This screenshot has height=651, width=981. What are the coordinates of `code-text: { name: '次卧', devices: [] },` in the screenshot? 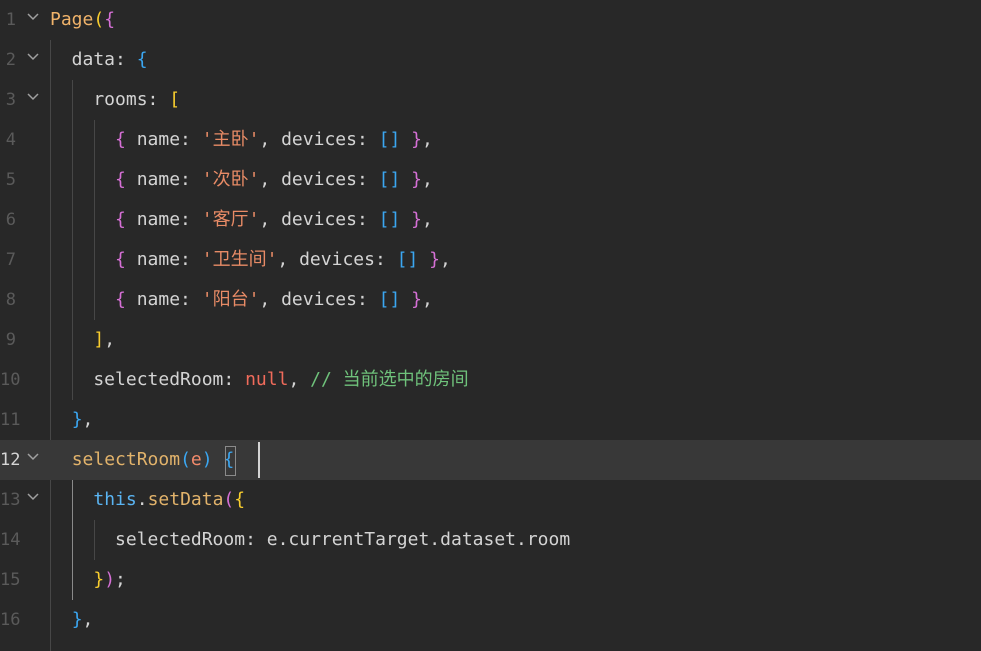 It's located at (241, 180).